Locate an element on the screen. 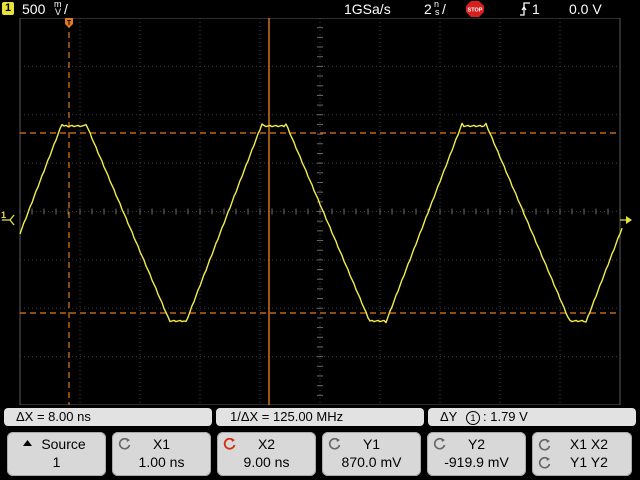 The width and height of the screenshot is (640, 480). cursor-link-softkey: X1 X2 Y1 Y2 is located at coordinates (582, 454).